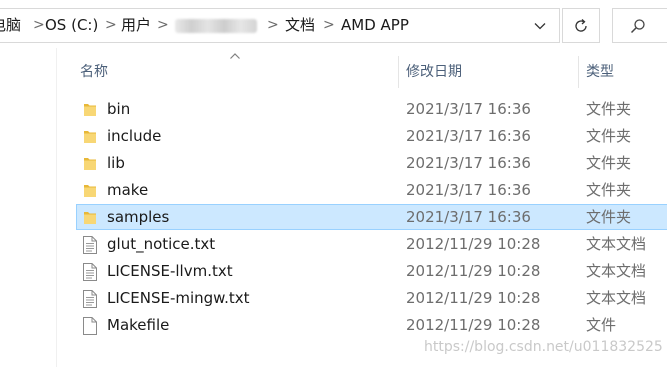 Image resolution: width=667 pixels, height=367 pixels. Describe the element at coordinates (601, 325) in the screenshot. I see `file-type: 文件` at that location.